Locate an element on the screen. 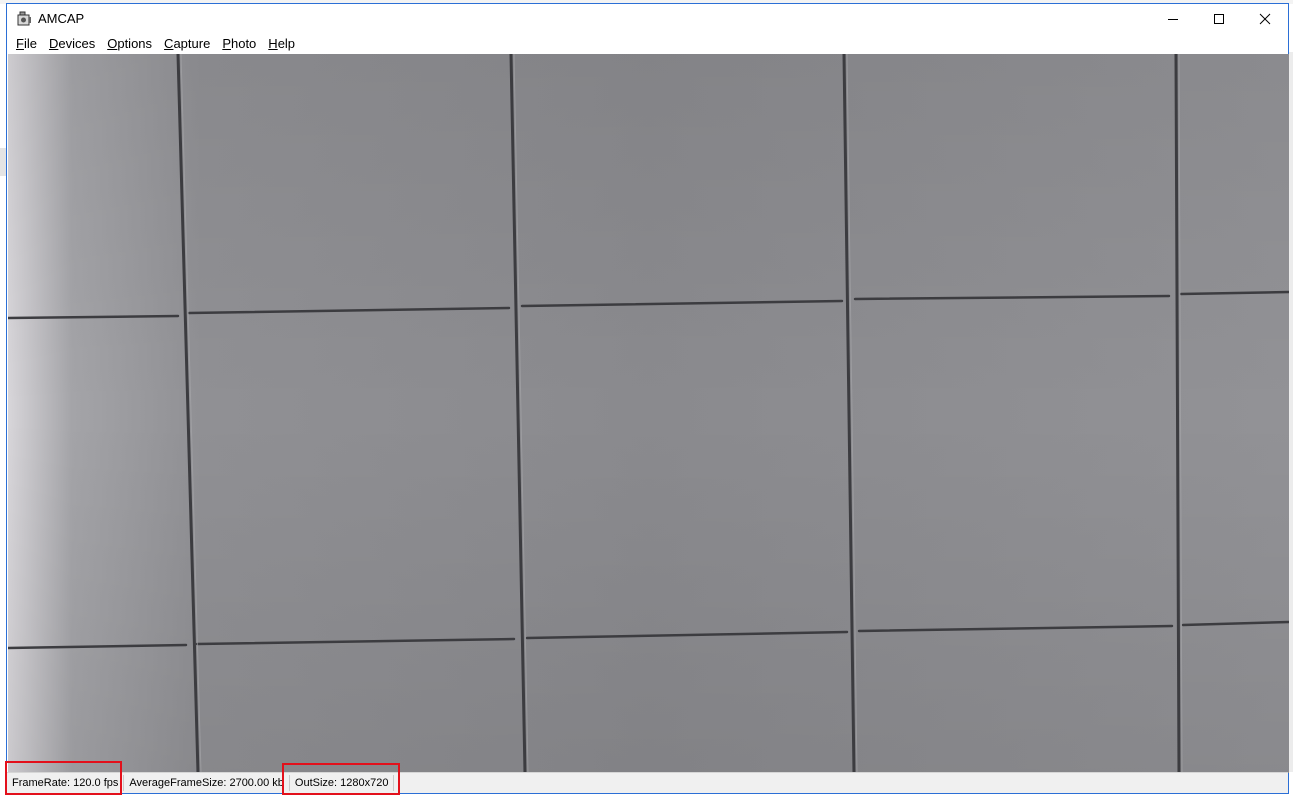 The height and width of the screenshot is (797, 1293). camera-icon is located at coordinates (24, 19).